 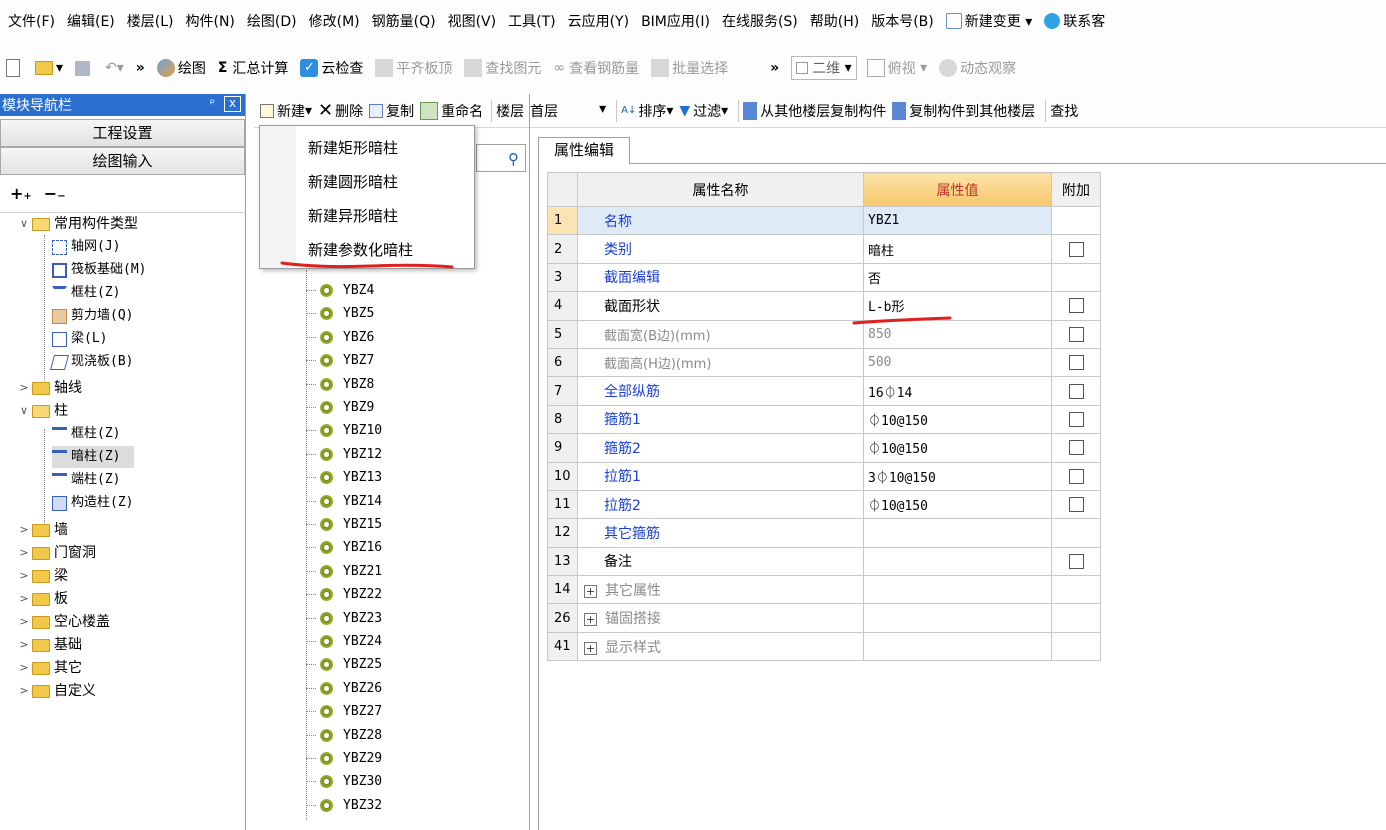 I want to click on property-value-cell: 3⏀10@150, so click(x=957, y=476).